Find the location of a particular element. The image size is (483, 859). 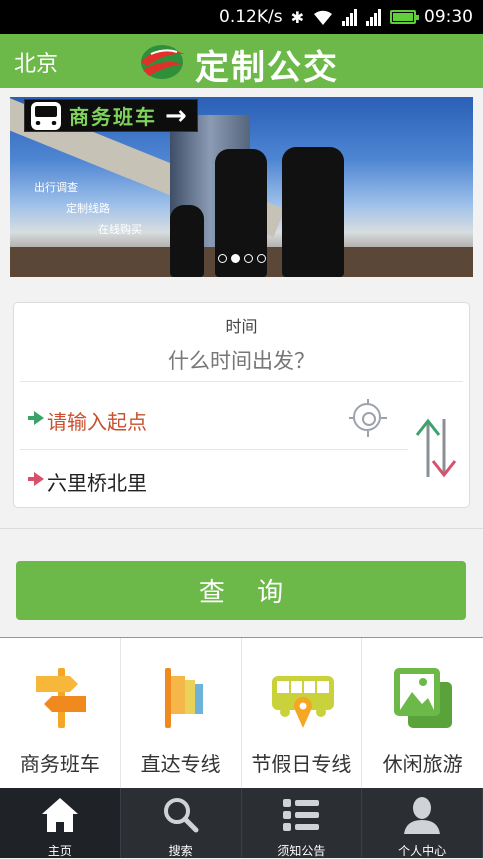

category-direct-line: 直达专线 is located at coordinates (181, 713).